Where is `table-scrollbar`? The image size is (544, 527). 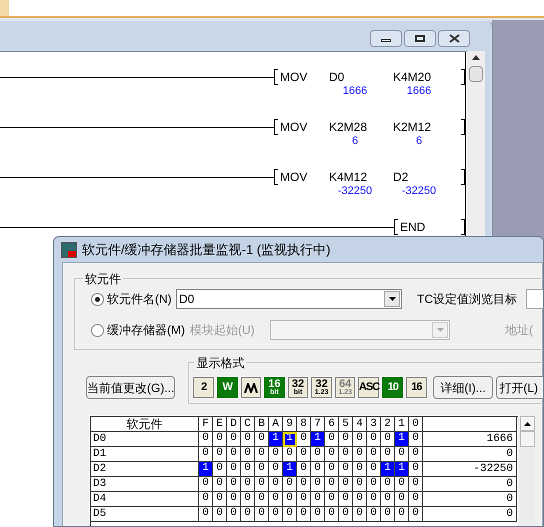
table-scrollbar is located at coordinates (527, 471).